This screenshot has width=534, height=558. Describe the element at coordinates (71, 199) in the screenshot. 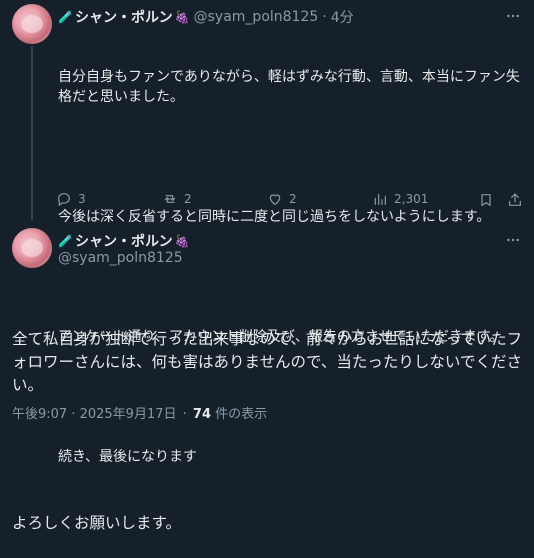

I see `reply-button: 3` at that location.